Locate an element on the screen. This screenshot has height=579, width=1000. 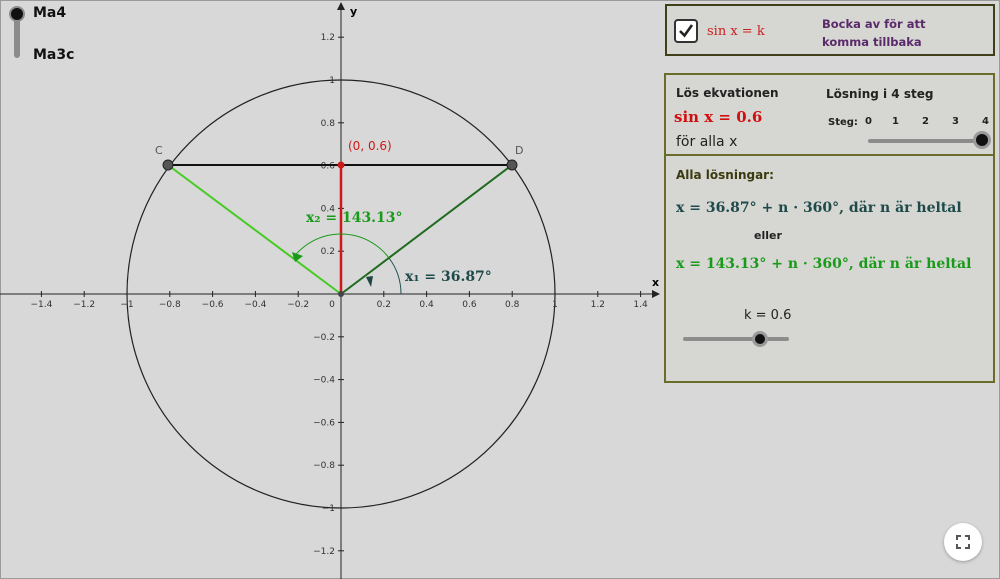
hint-line-2: komma tillbaka is located at coordinates (872, 42).